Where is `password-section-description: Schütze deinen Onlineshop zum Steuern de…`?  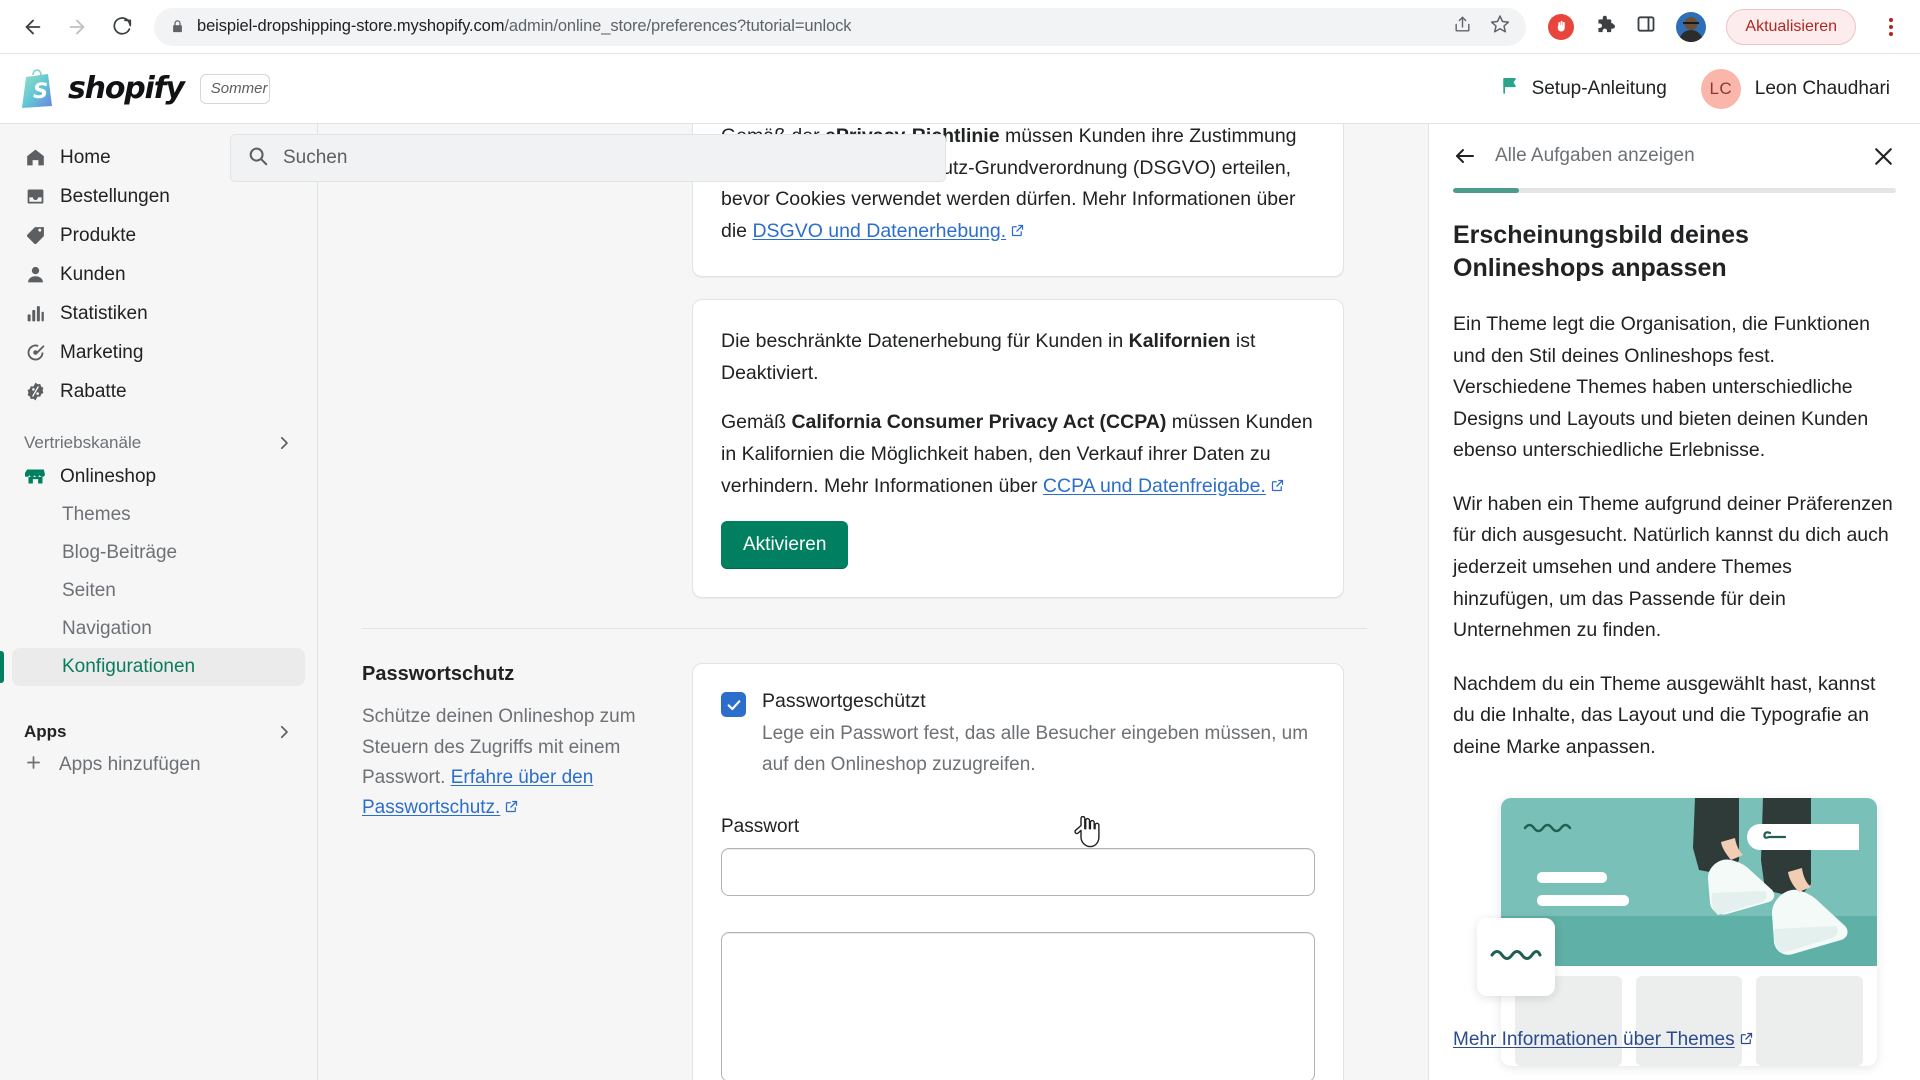 password-section-description: Schütze deinen Onlineshop zum Steuern de… is located at coordinates (512, 763).